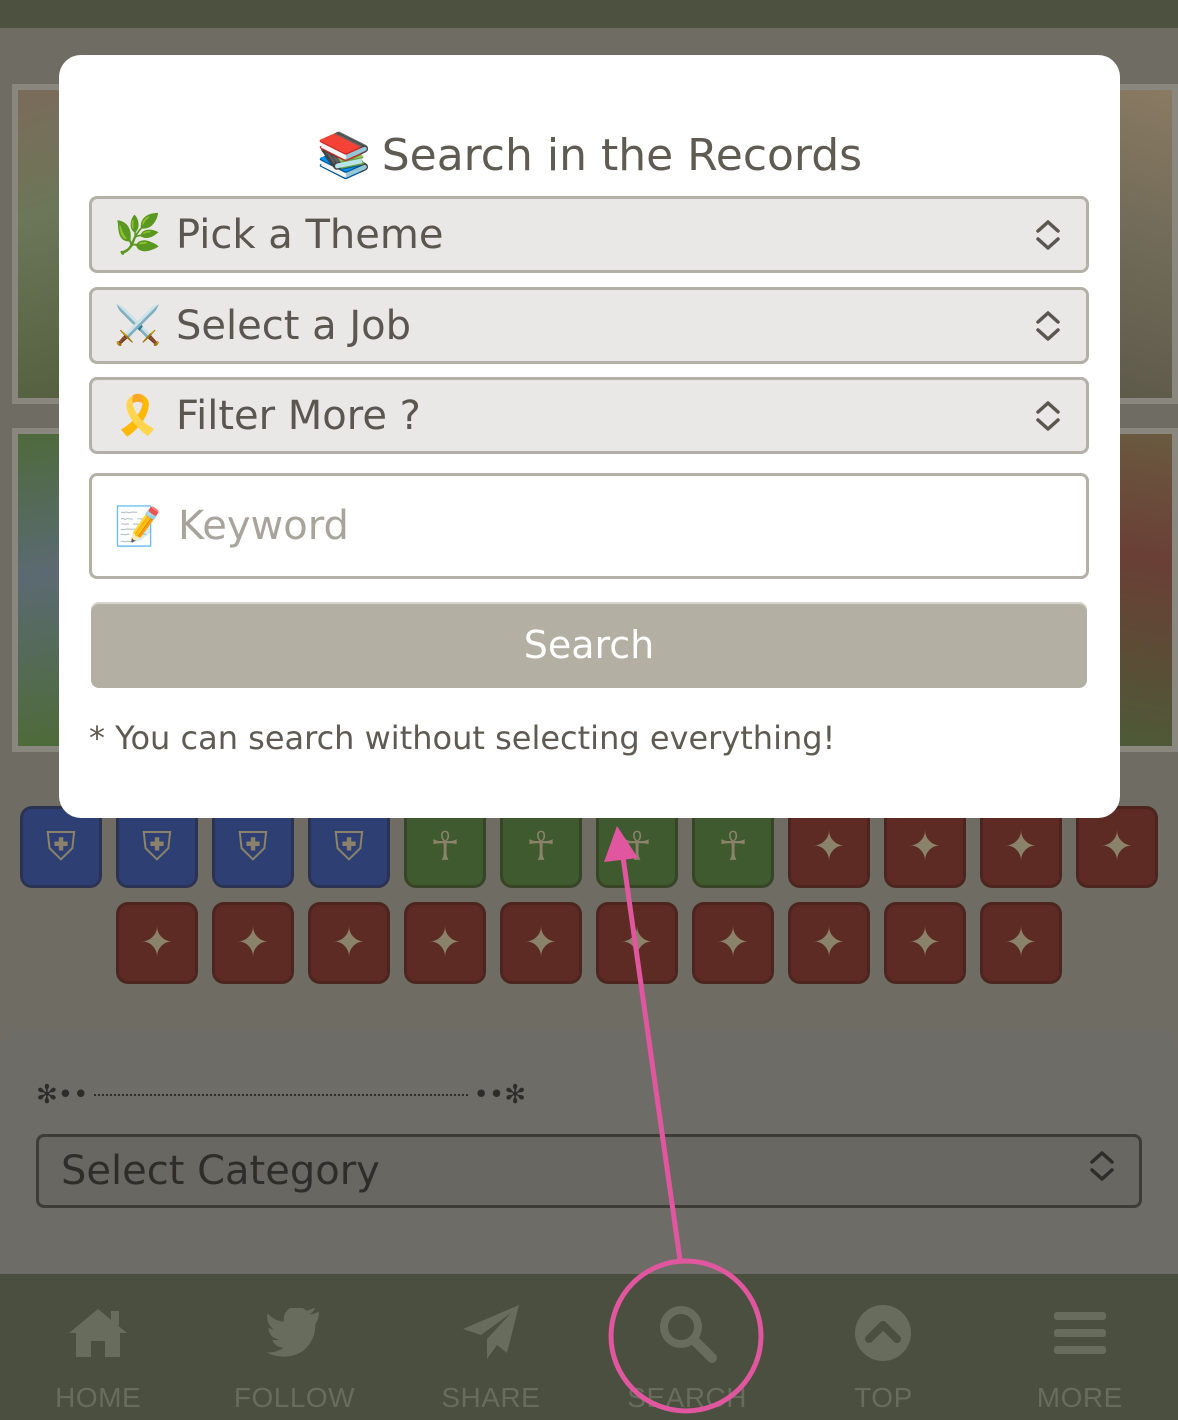 The height and width of the screenshot is (1420, 1178). Describe the element at coordinates (138, 234) in the screenshot. I see `herb-icon: 🌿` at that location.